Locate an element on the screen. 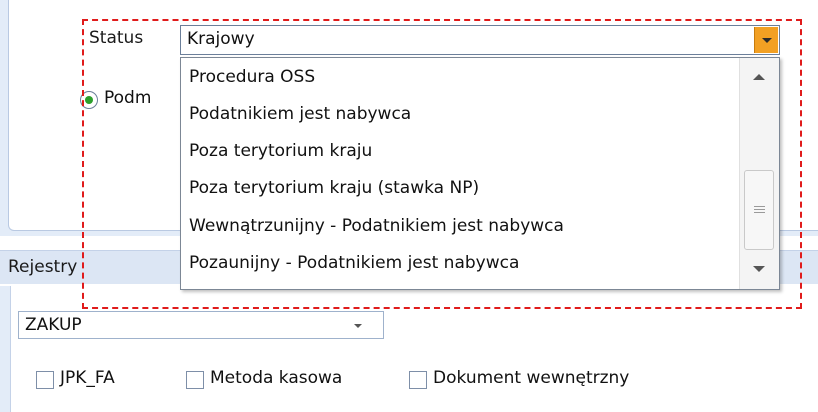  jpk-fa-label: JPK_FA is located at coordinates (87, 378).